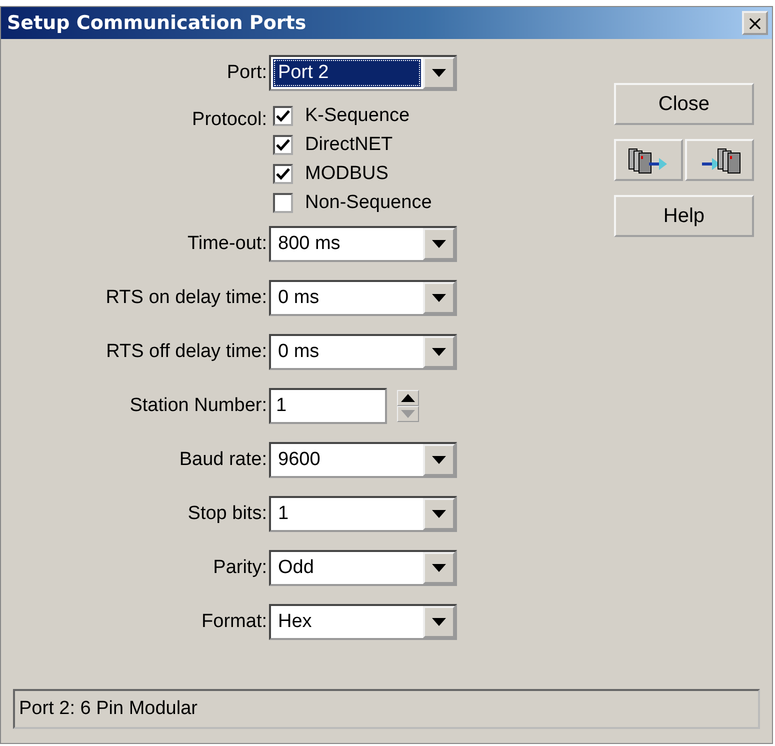 The image size is (775, 746). What do you see at coordinates (684, 104) in the screenshot?
I see `close-button: Close` at bounding box center [684, 104].